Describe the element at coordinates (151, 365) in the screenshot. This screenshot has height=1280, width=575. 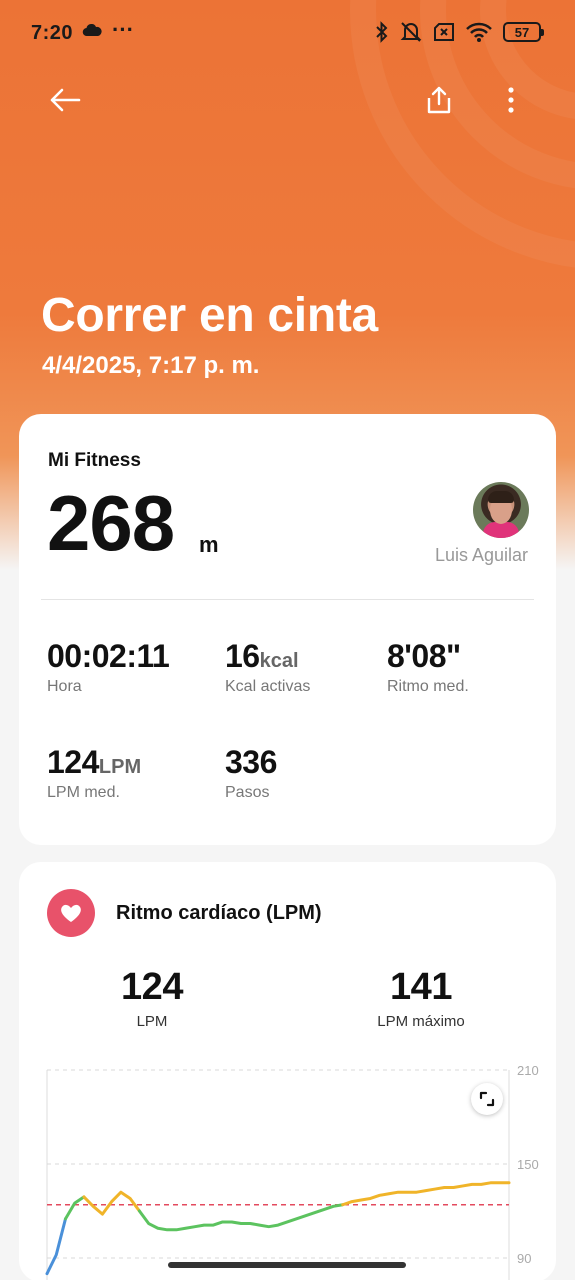
I see `workout-datetime: 4/4/2025, 7:17 p. m.` at that location.